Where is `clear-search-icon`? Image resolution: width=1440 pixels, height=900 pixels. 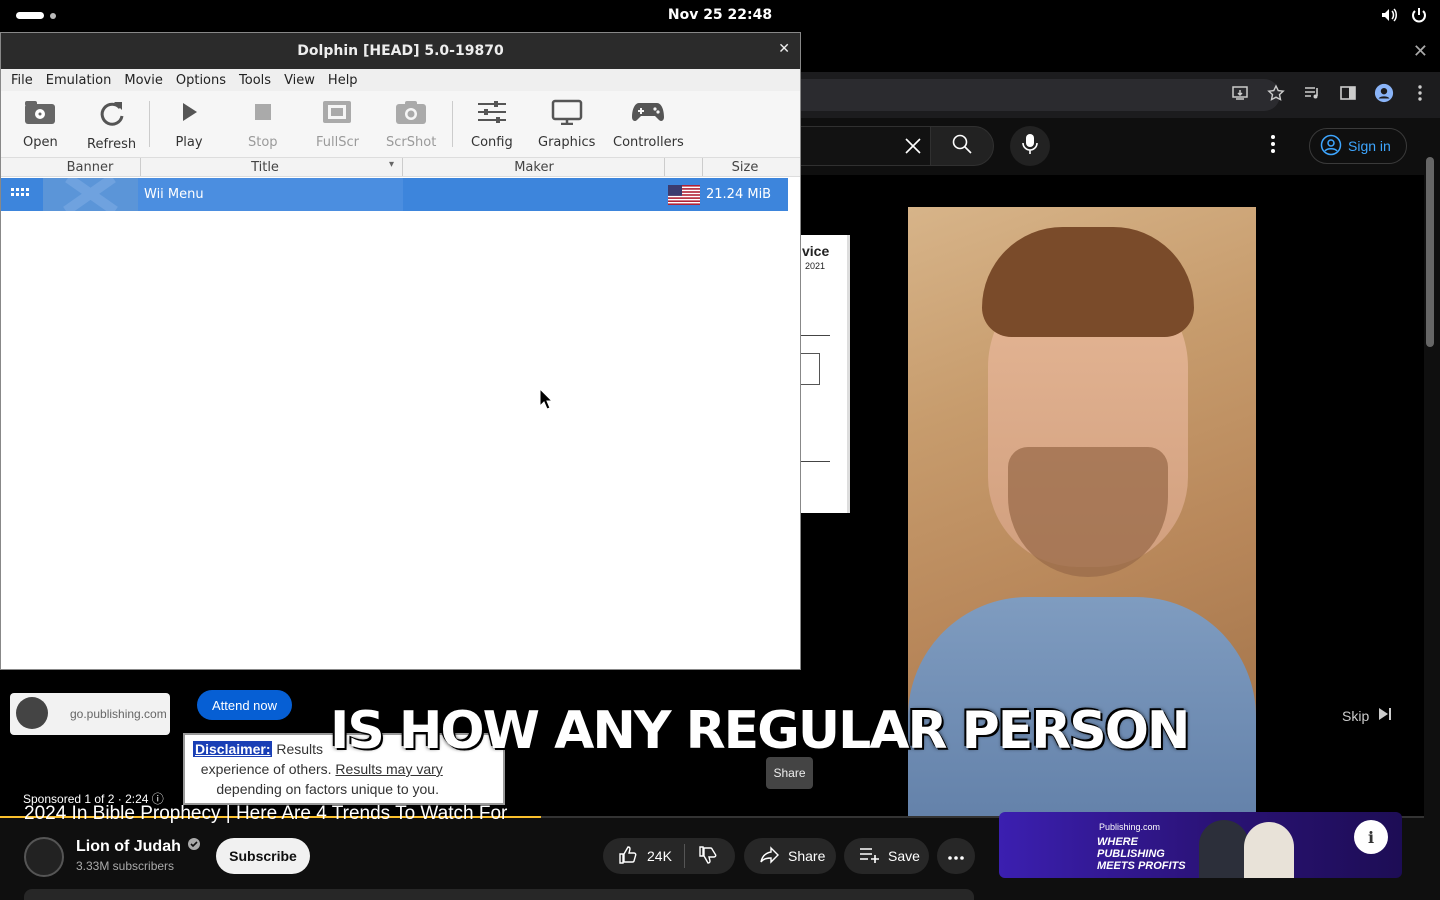
clear-search-icon is located at coordinates (913, 148).